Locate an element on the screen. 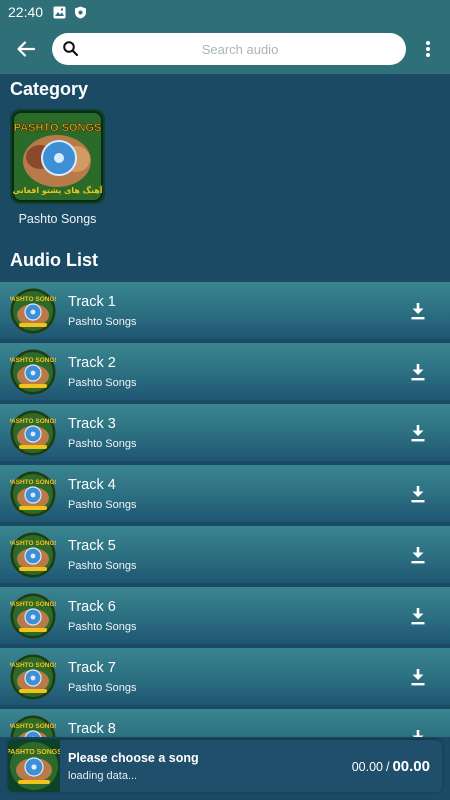 The image size is (450, 800). more-options-button is located at coordinates (428, 49).